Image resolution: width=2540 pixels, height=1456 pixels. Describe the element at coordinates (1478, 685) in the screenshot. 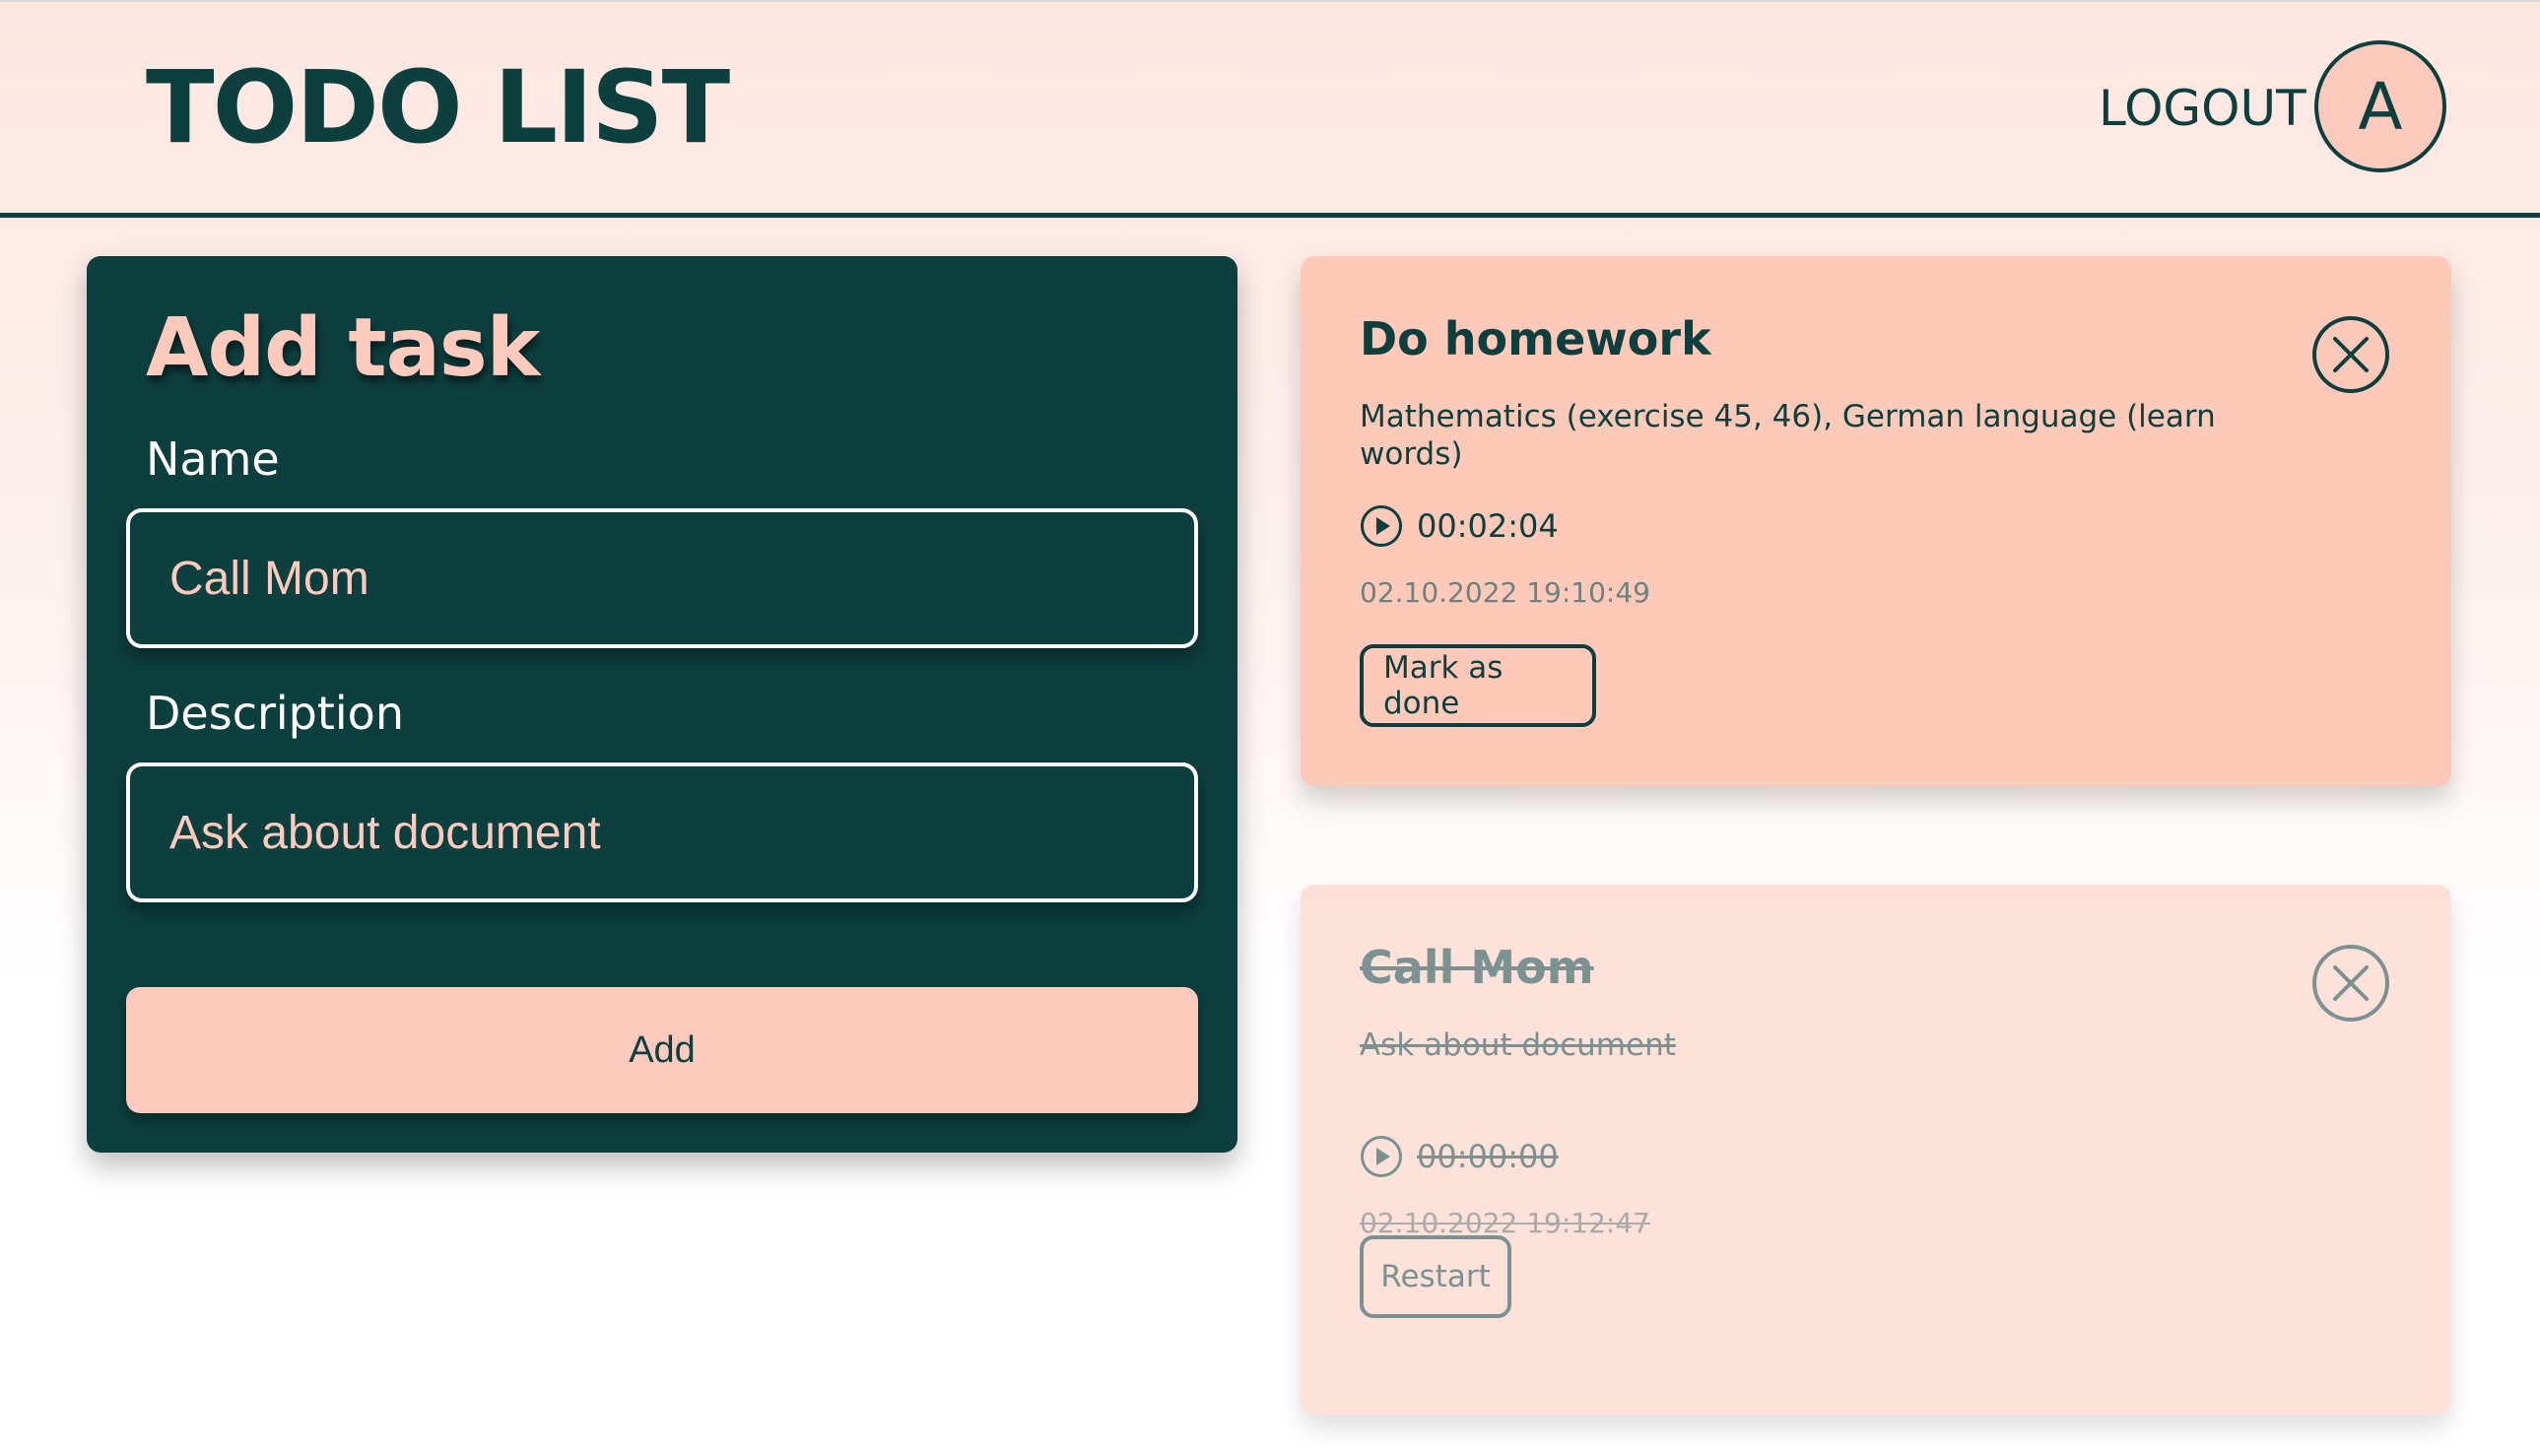

I see `mark-as-done-button: Mark as done` at that location.